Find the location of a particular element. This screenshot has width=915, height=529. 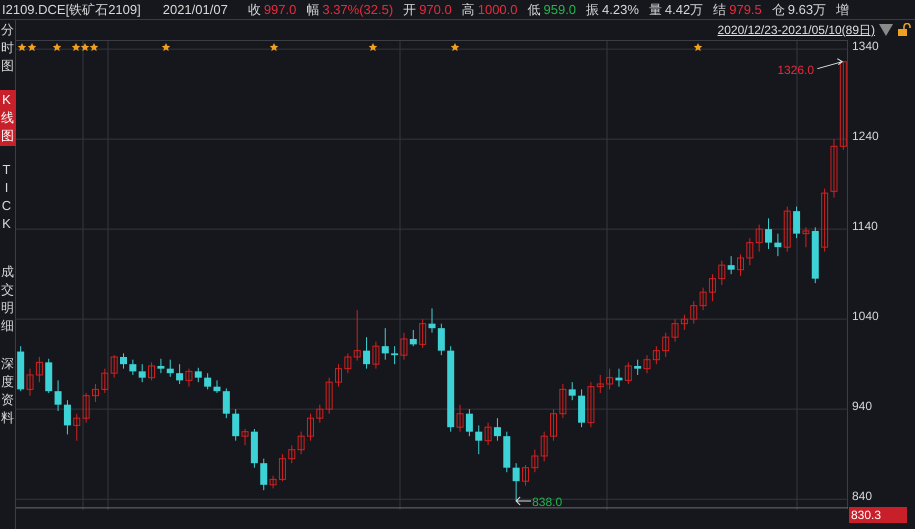

sidebar-tab: TICK is located at coordinates (8, 197).